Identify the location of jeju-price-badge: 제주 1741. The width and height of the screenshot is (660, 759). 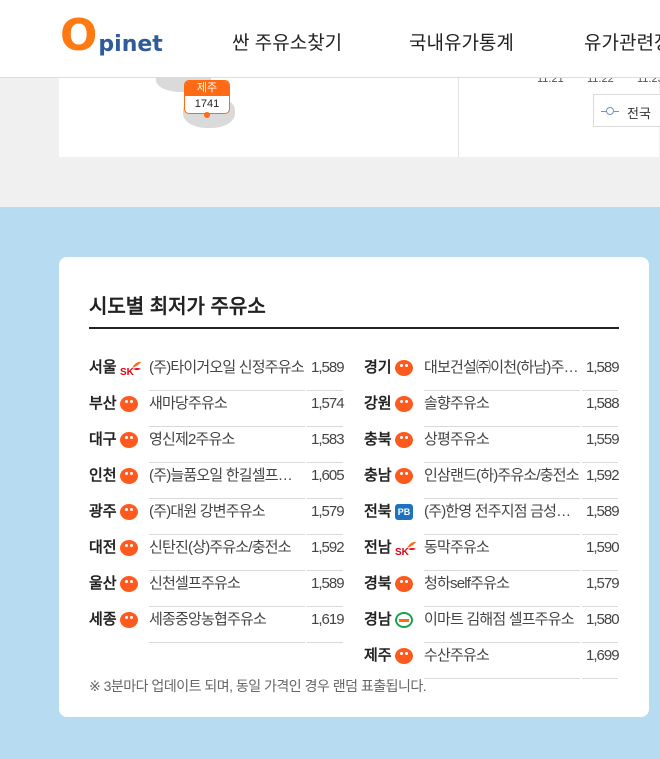
(207, 97).